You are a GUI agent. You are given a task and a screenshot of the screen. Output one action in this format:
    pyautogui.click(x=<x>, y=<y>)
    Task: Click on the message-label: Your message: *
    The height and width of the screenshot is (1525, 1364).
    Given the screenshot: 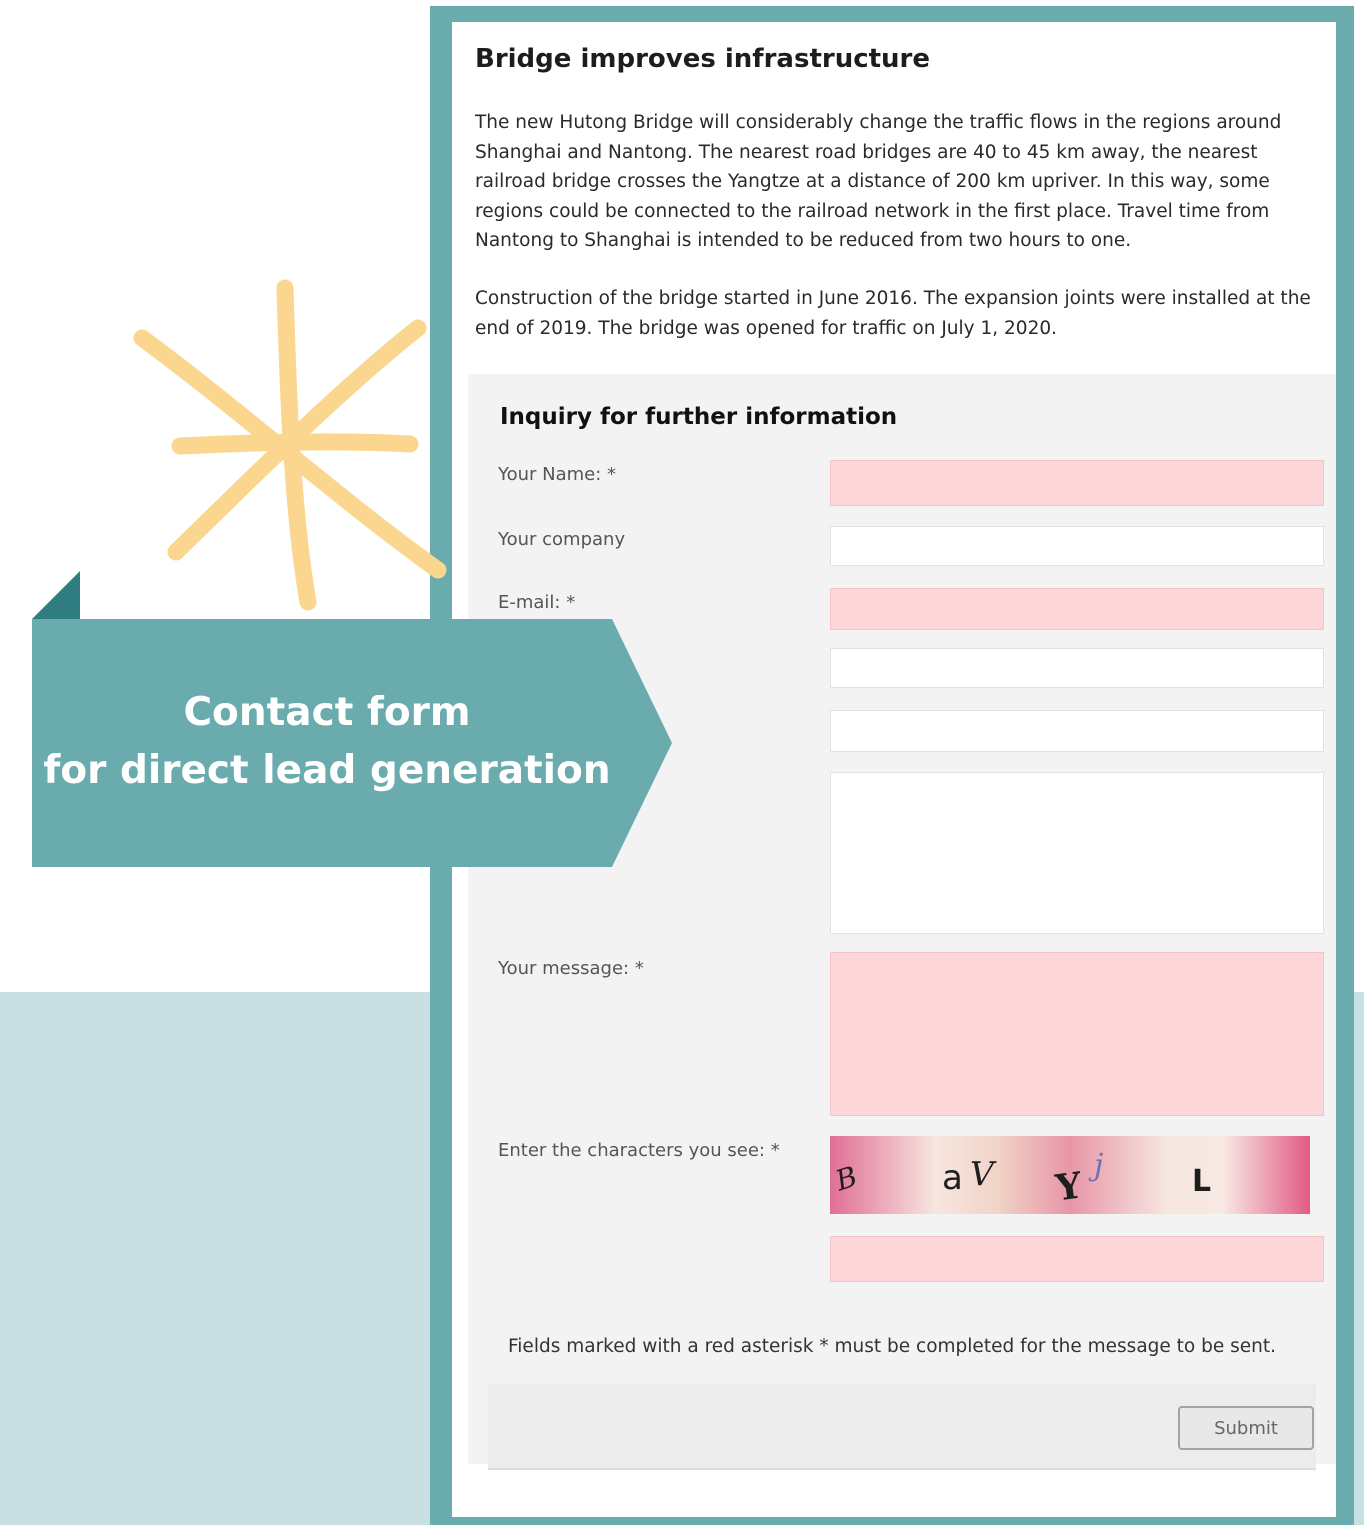 What is the action you would take?
    pyautogui.click(x=571, y=968)
    